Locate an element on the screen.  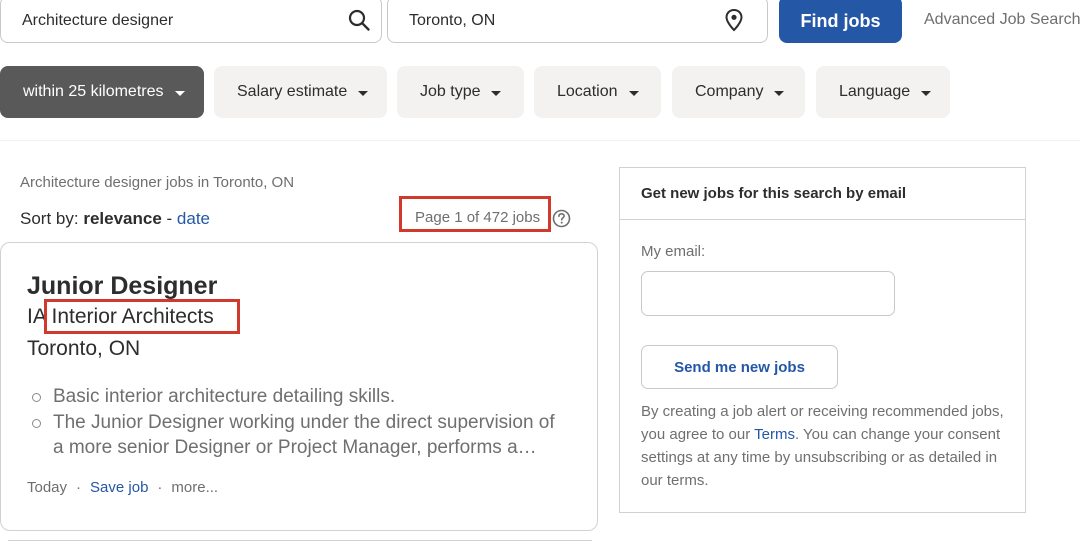
location-pin-icon is located at coordinates (734, 22).